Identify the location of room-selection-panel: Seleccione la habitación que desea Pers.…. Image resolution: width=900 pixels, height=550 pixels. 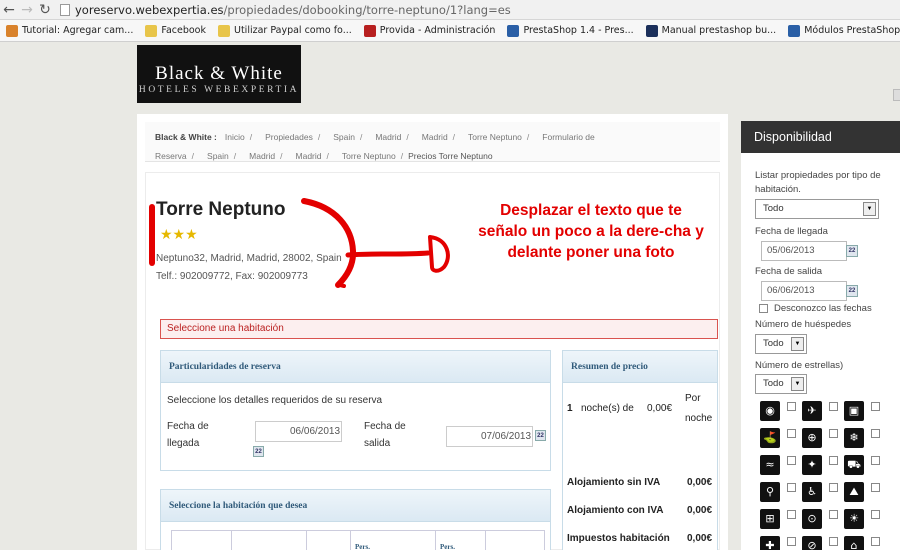
(355, 519).